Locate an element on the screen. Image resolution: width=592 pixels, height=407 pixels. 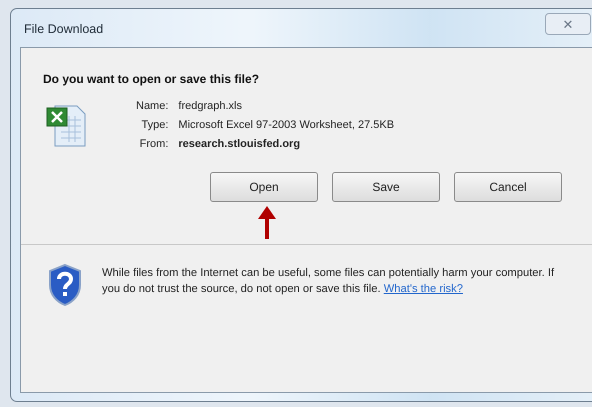
arrow-drawing is located at coordinates (267, 223).